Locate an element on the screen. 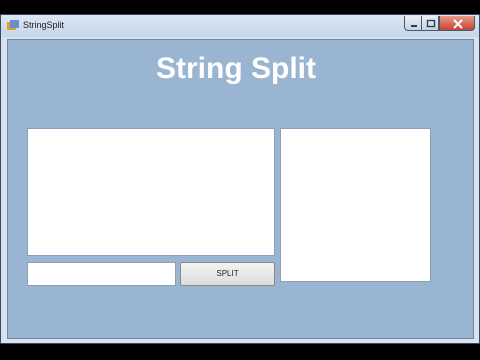  app-icon is located at coordinates (13, 25).